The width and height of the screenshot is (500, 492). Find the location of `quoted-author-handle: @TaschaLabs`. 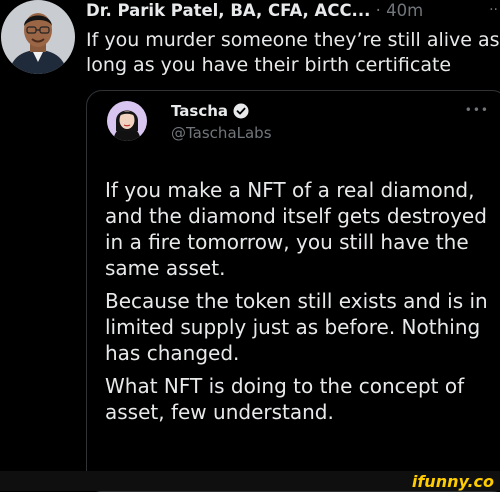

quoted-author-handle: @TaschaLabs is located at coordinates (221, 133).